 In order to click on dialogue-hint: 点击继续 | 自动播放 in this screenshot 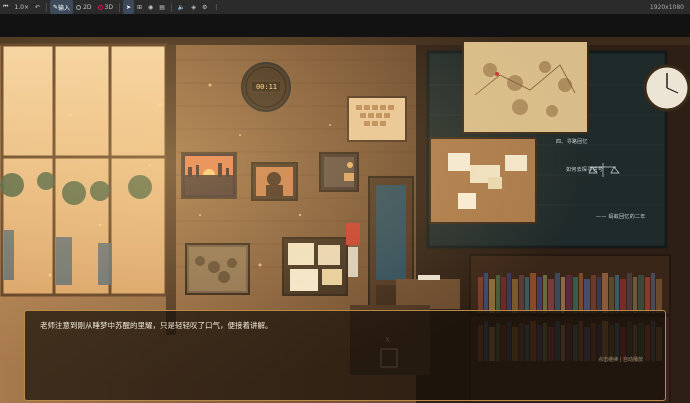, I will do `click(620, 359)`.